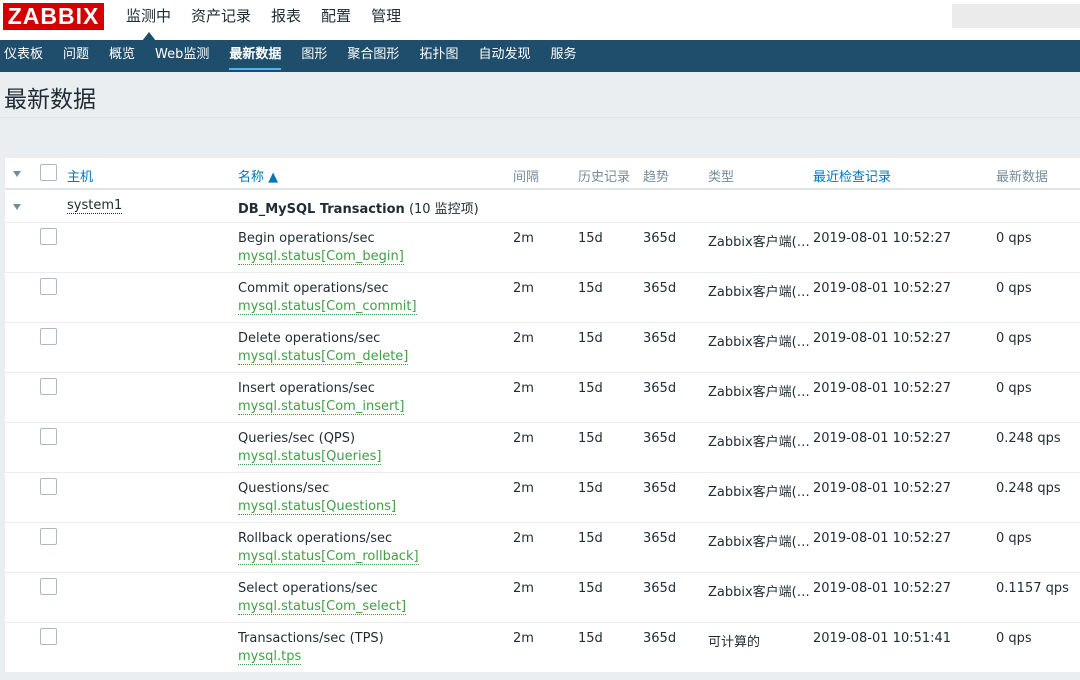 Image resolution: width=1080 pixels, height=680 pixels. Describe the element at coordinates (315, 538) in the screenshot. I see `item-name: Rollback operations/sec` at that location.